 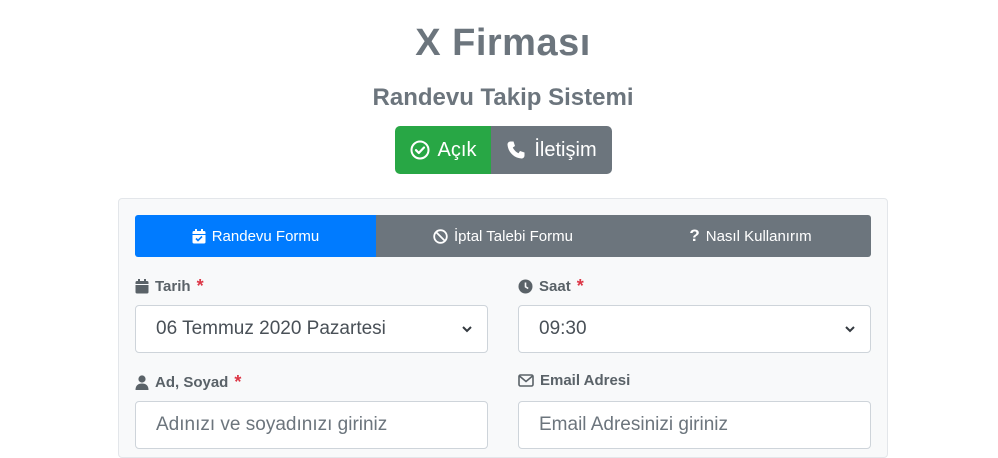 What do you see at coordinates (420, 150) in the screenshot?
I see `check-circle-icon` at bounding box center [420, 150].